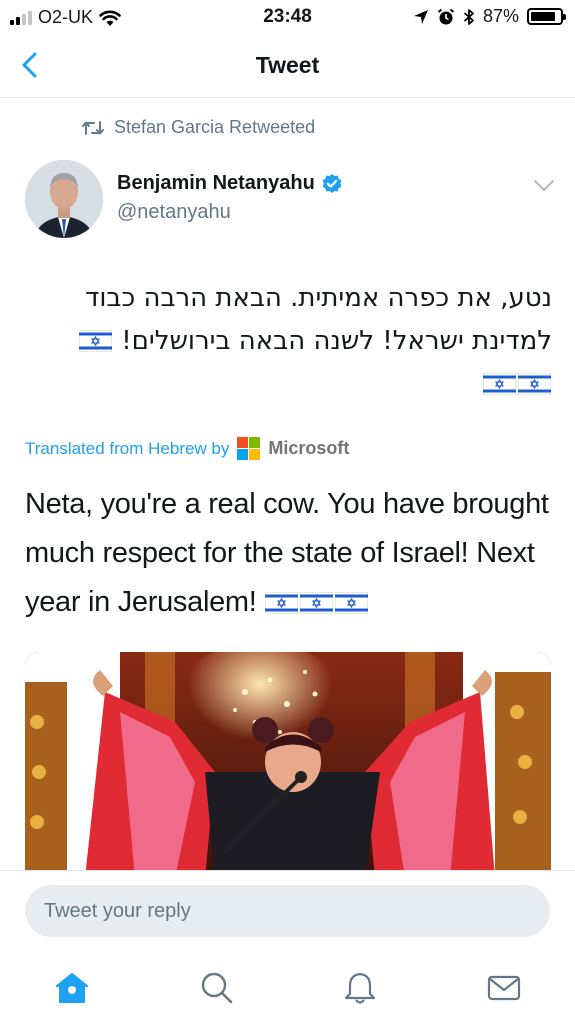 The height and width of the screenshot is (1024, 575). Describe the element at coordinates (64, 199) in the screenshot. I see `author-avatar` at that location.